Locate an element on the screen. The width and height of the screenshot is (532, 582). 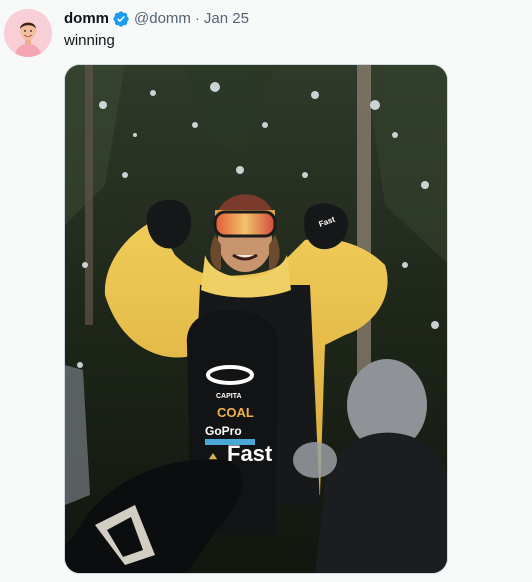
user-handle: @domm is located at coordinates (162, 19).